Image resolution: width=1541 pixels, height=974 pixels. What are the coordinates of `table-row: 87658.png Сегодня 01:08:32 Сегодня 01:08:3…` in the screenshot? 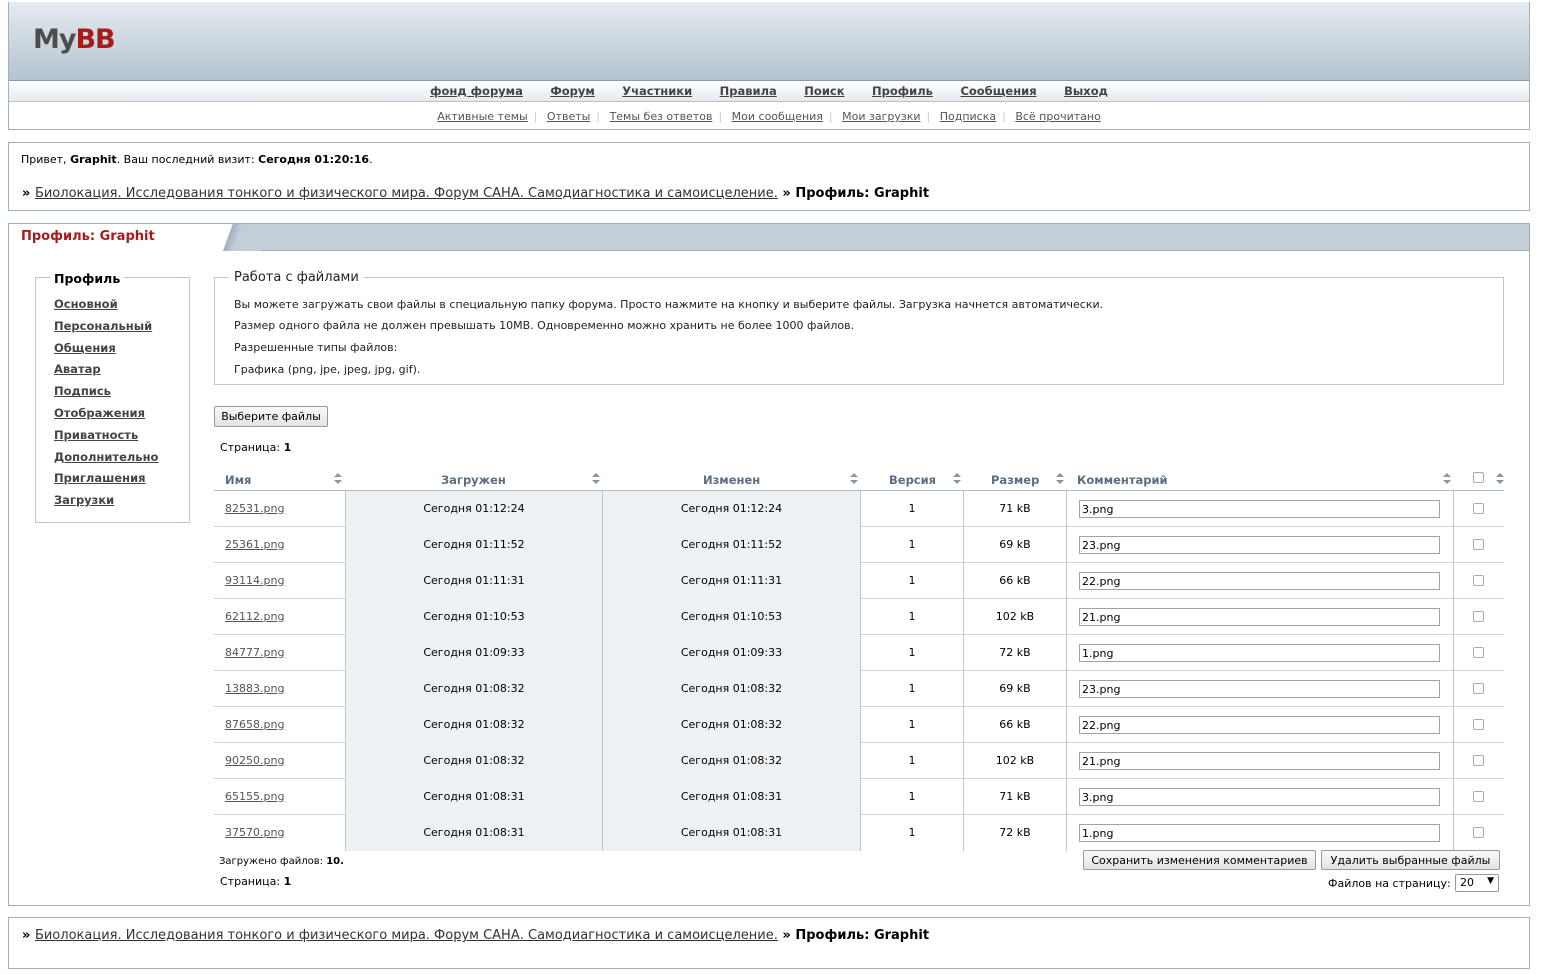 It's located at (859, 725).